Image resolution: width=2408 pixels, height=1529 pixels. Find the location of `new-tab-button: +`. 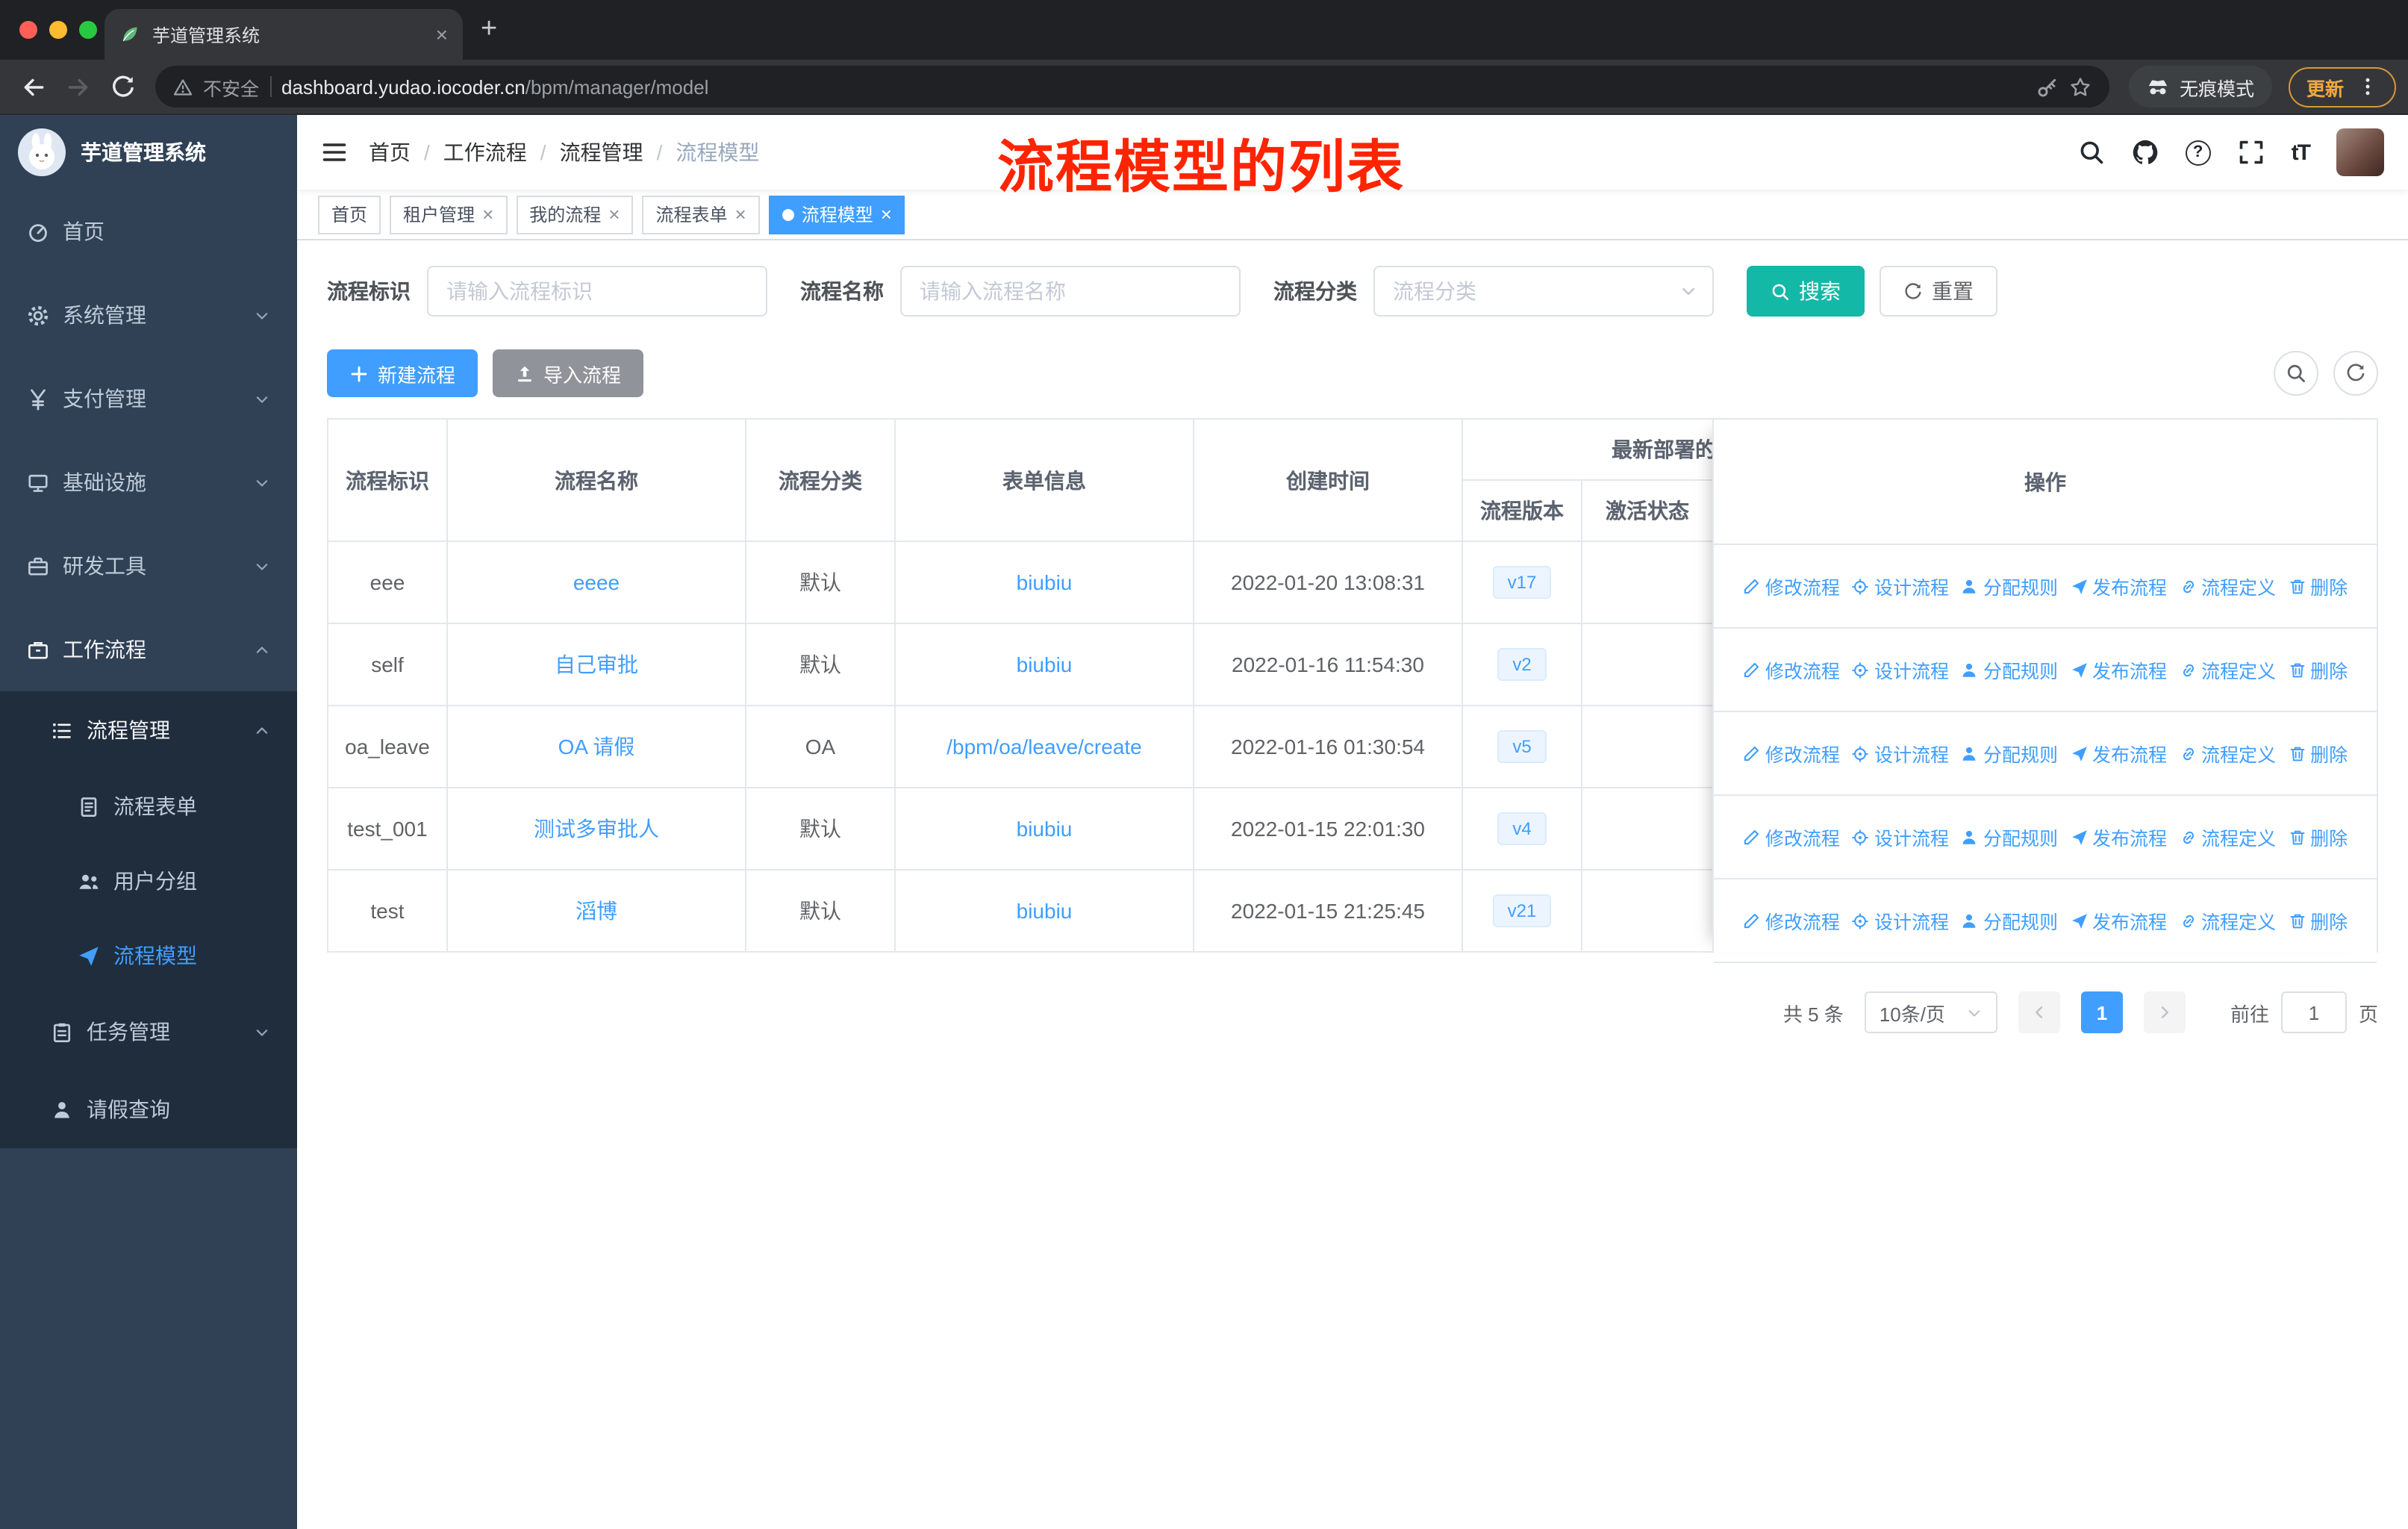

new-tab-button: + is located at coordinates (489, 29).